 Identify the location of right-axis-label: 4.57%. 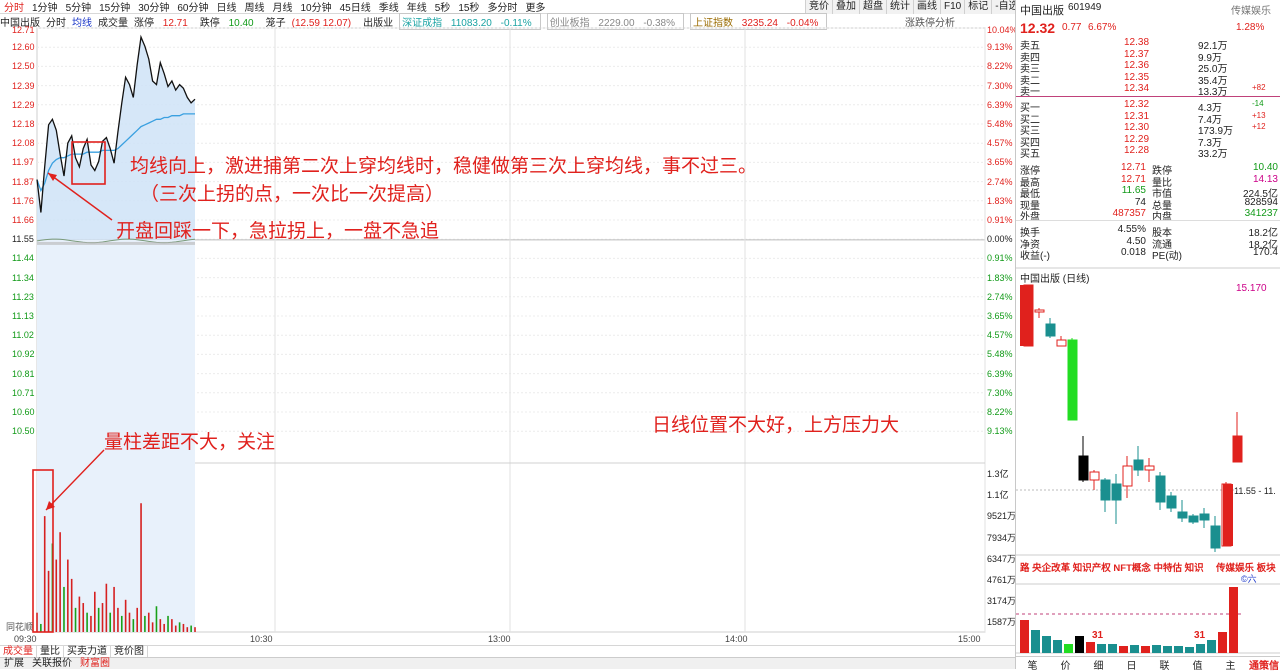
(1000, 335).